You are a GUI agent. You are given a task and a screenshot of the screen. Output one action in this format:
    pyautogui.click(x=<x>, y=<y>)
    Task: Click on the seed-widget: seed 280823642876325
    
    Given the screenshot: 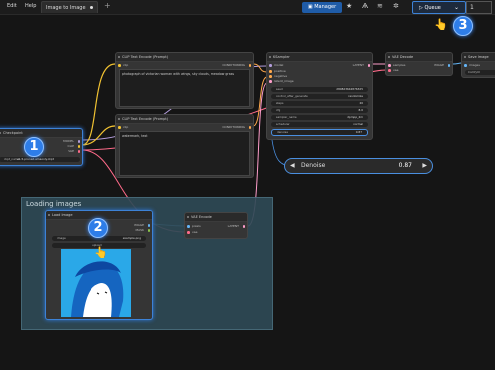 What is the action you would take?
    pyautogui.click(x=319, y=89)
    